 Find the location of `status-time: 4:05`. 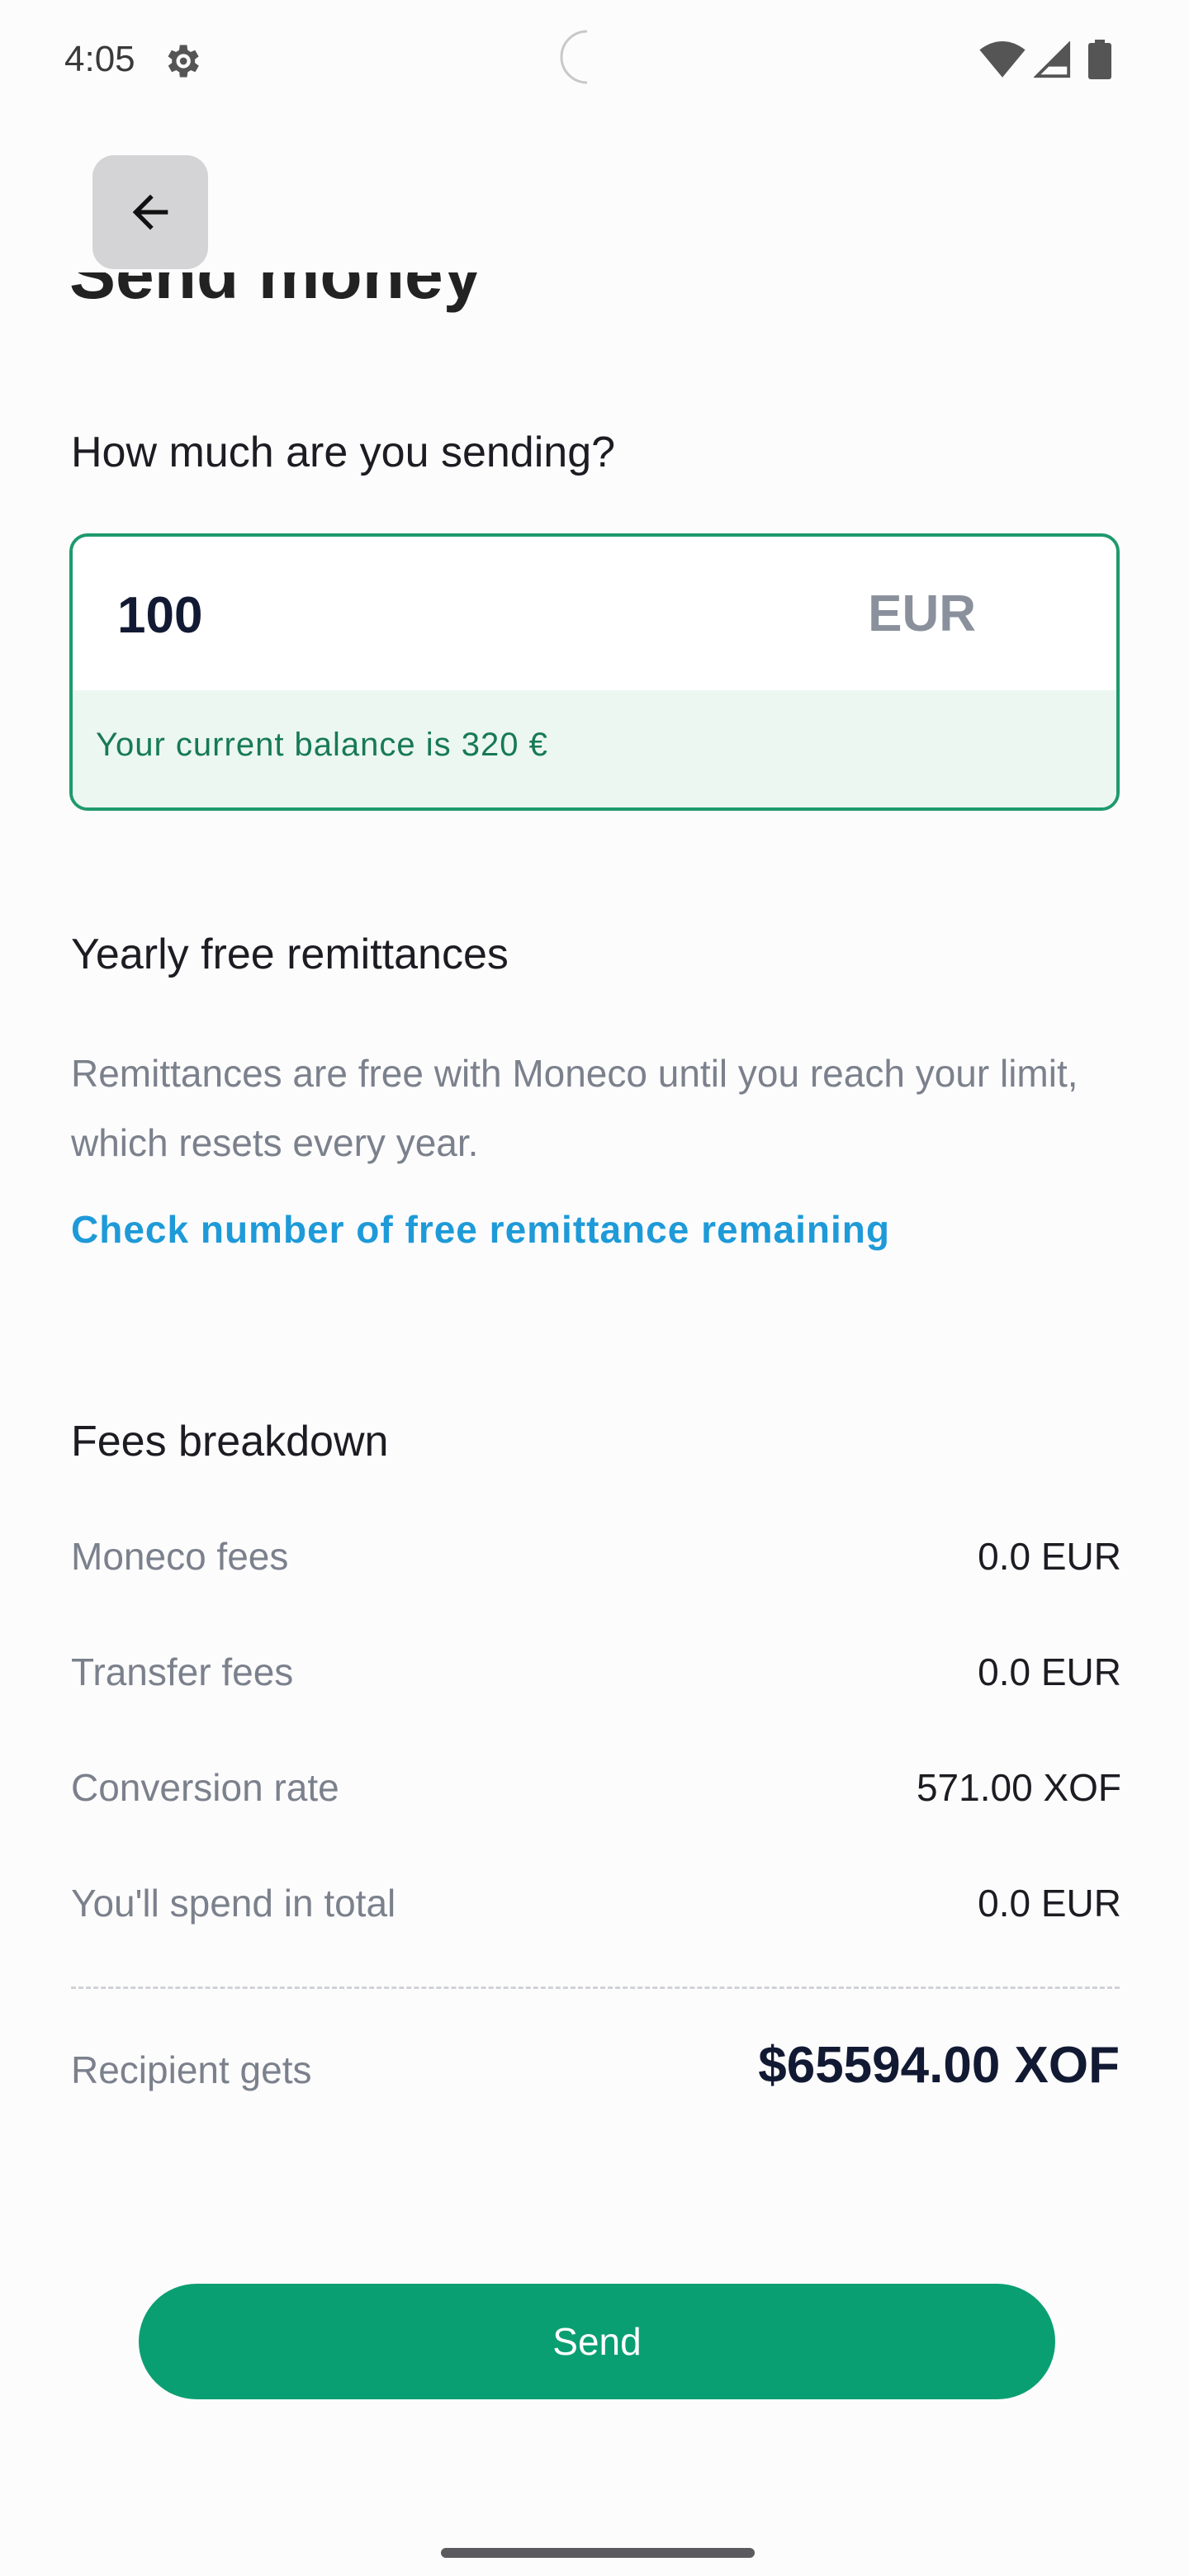

status-time: 4:05 is located at coordinates (99, 59).